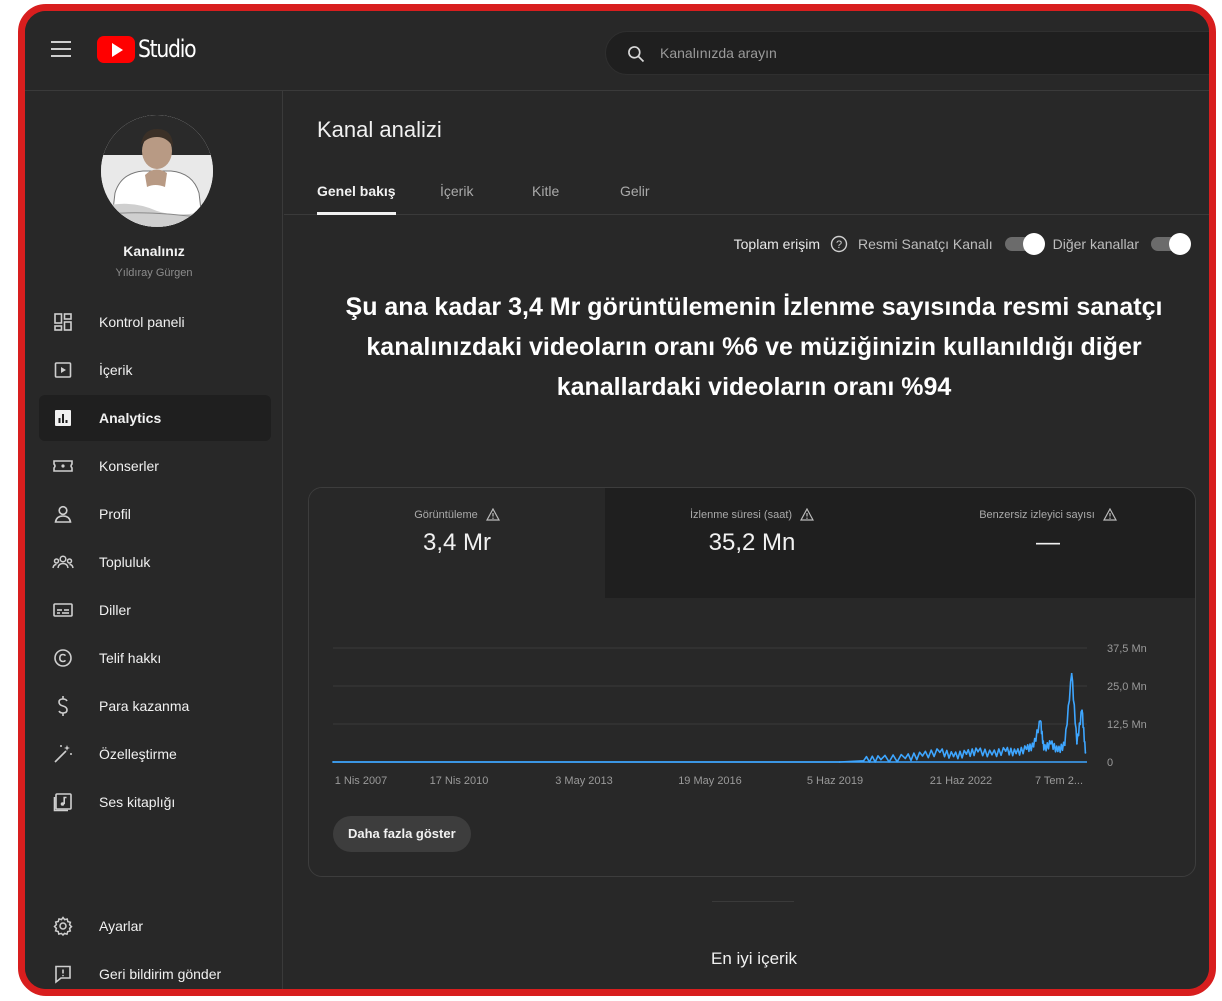 The image size is (1222, 1001). What do you see at coordinates (63, 466) in the screenshot?
I see `ticket-icon` at bounding box center [63, 466].